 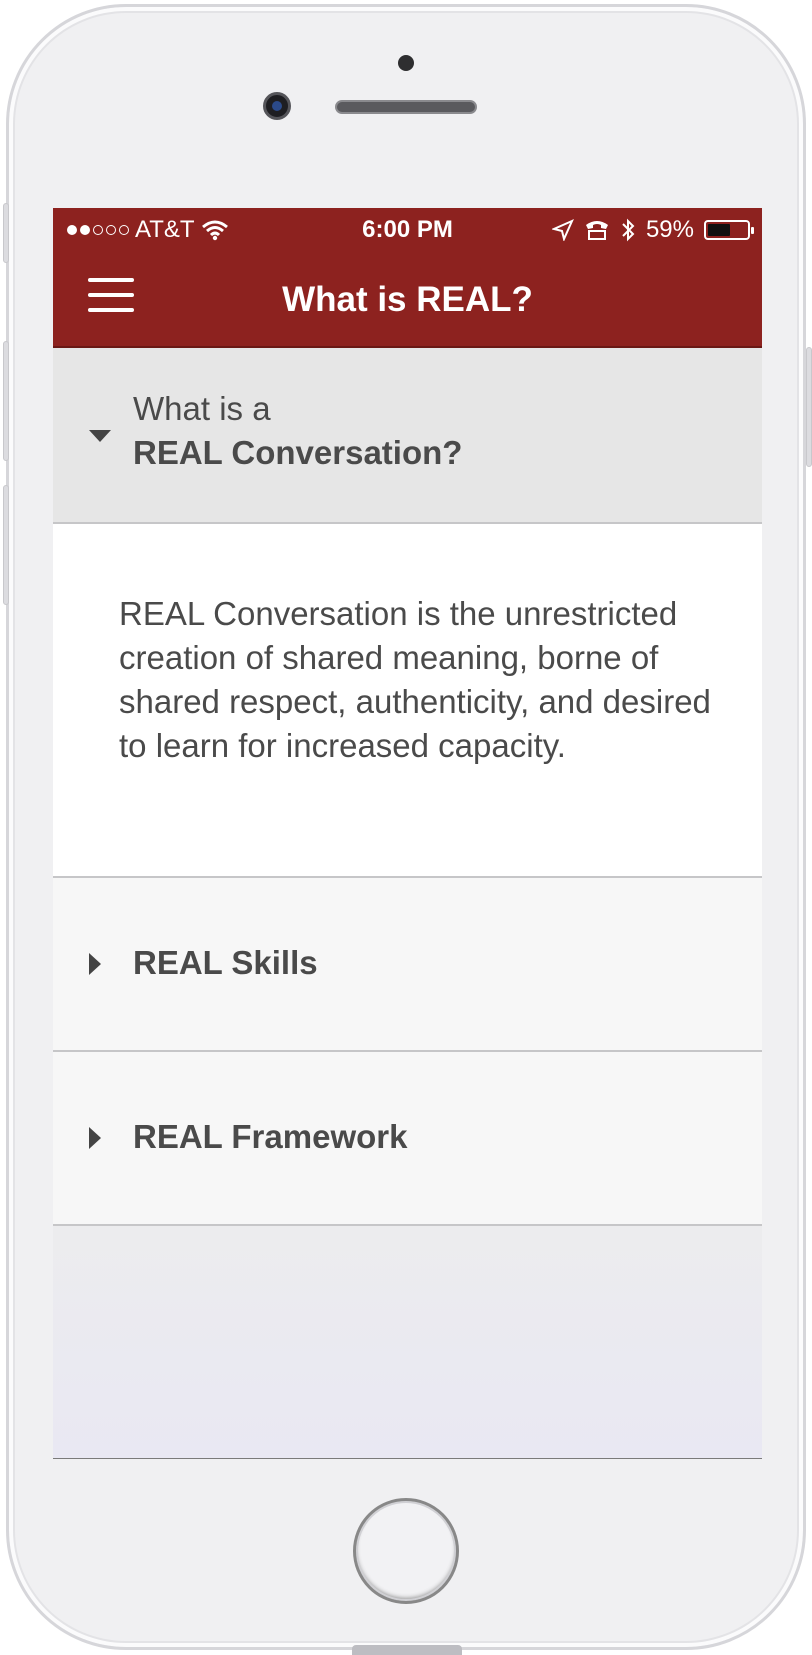 What do you see at coordinates (100, 436) in the screenshot?
I see `caret-down-icon` at bounding box center [100, 436].